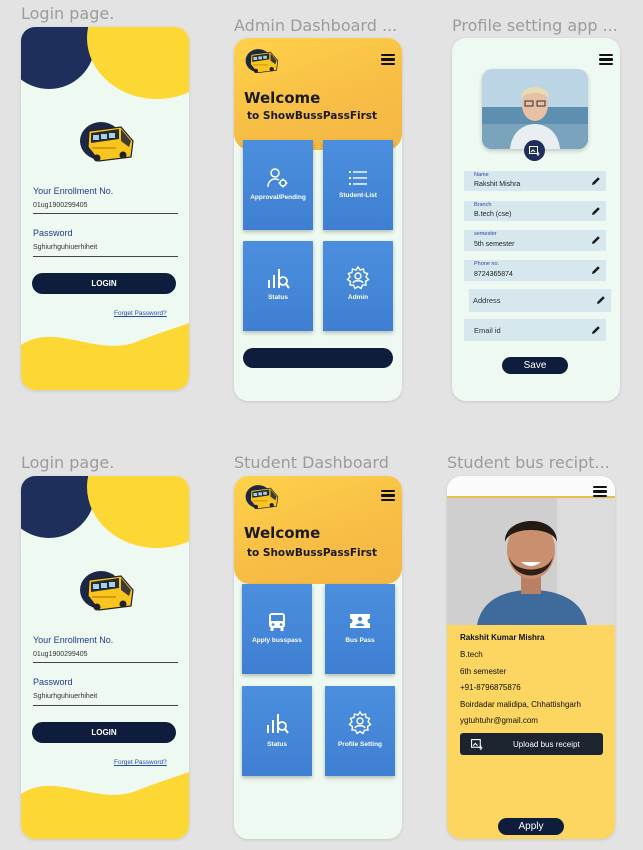 This screenshot has width=643, height=850. What do you see at coordinates (358, 297) in the screenshot?
I see `tile-label: Admin` at bounding box center [358, 297].